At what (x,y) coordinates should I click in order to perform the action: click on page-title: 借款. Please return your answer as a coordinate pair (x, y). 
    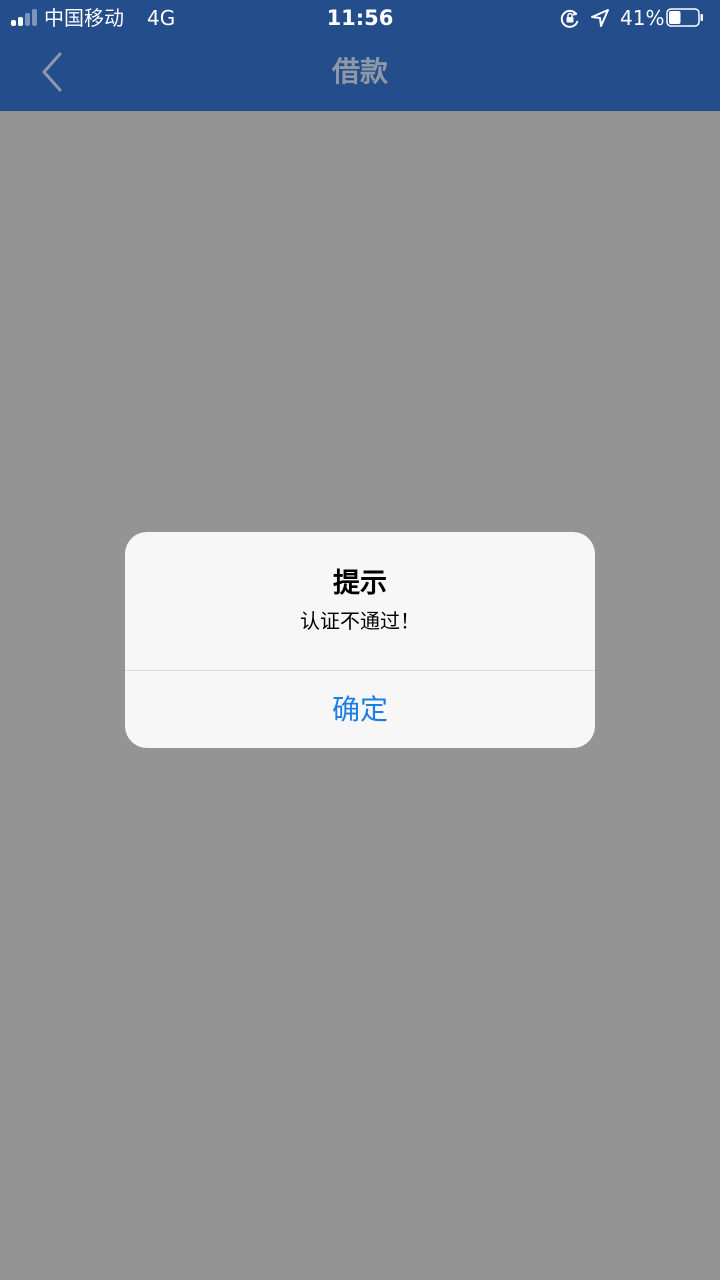
    Looking at the image, I should click on (359, 71).